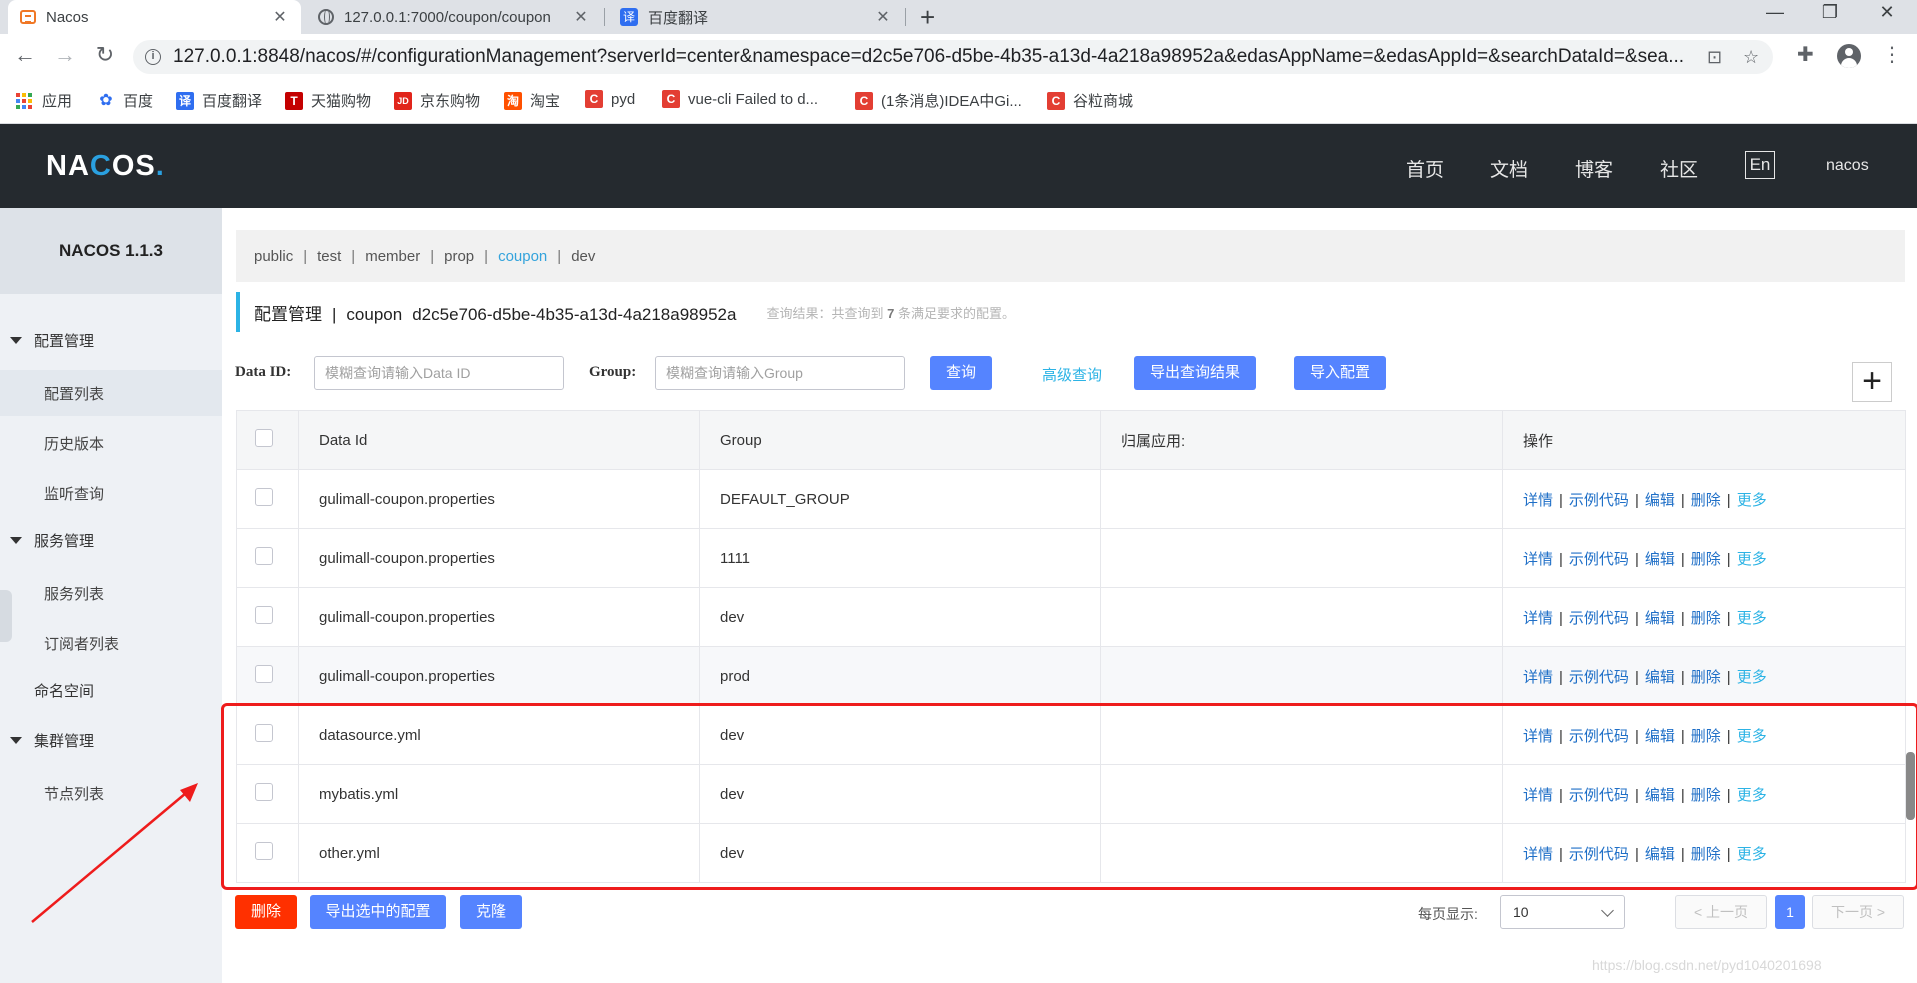 Image resolution: width=1917 pixels, height=983 pixels. Describe the element at coordinates (927, 17) in the screenshot. I see `new-tab-plus-icon: +` at that location.